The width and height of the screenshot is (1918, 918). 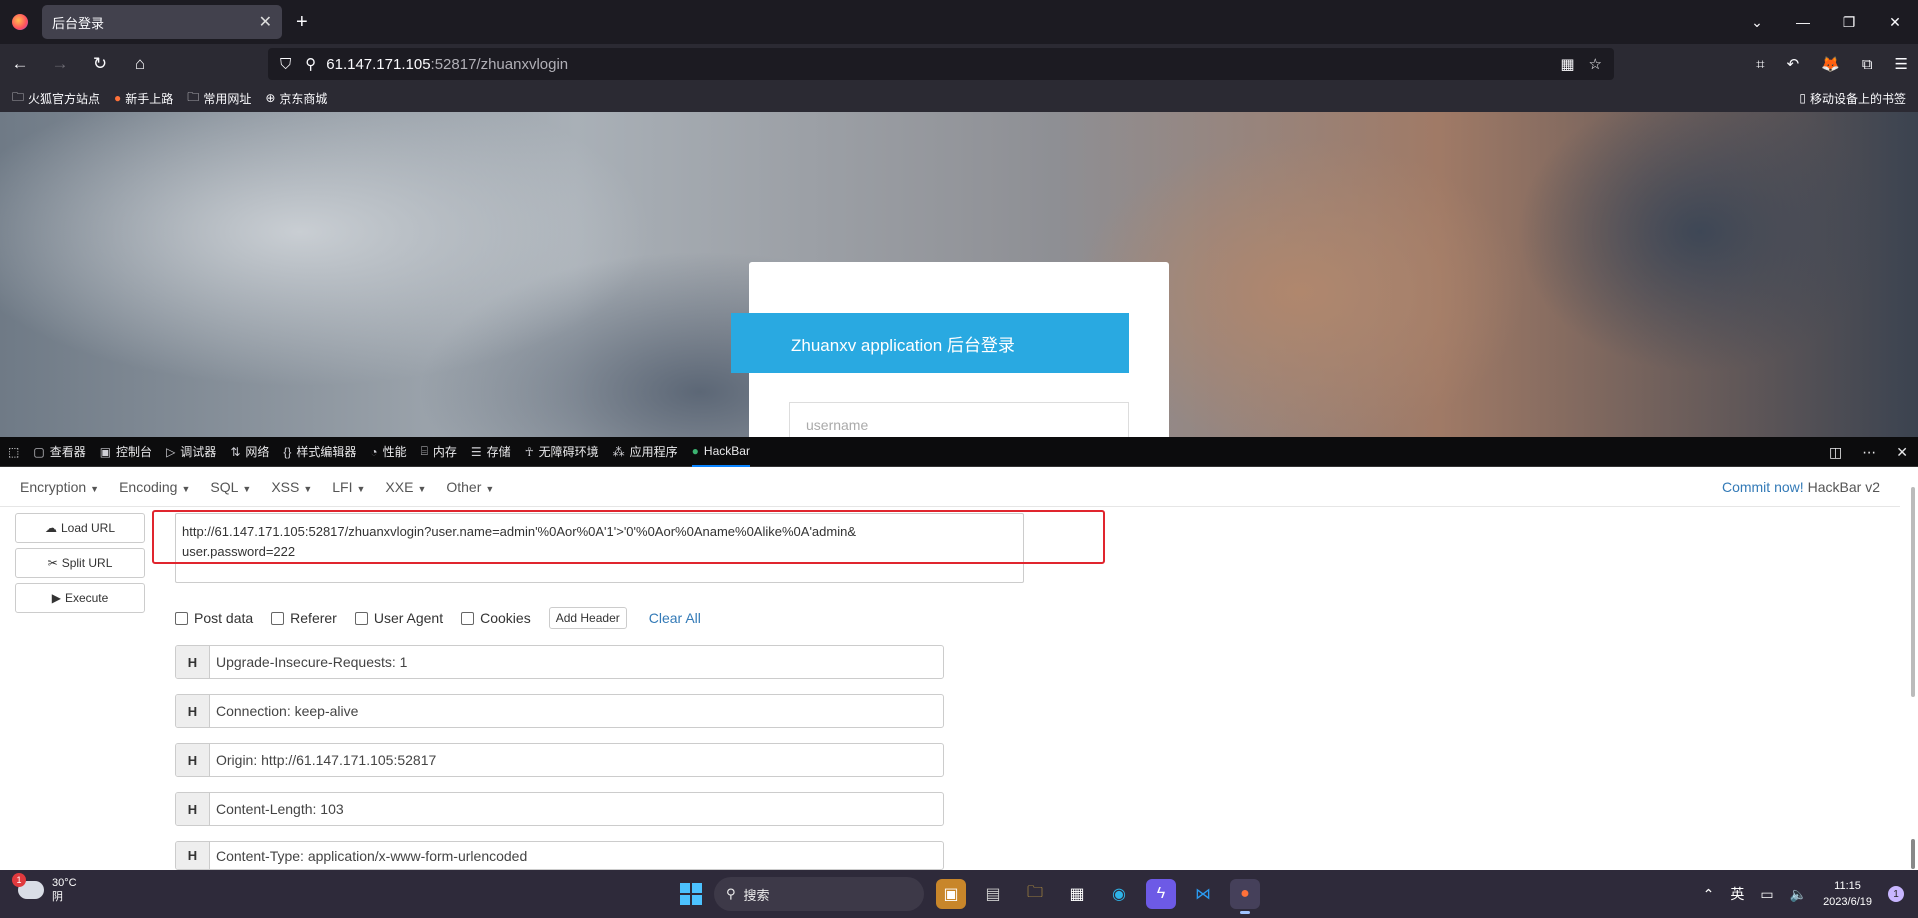 What do you see at coordinates (59, 487) in the screenshot?
I see `menu-encryption: Encryption ▼` at bounding box center [59, 487].